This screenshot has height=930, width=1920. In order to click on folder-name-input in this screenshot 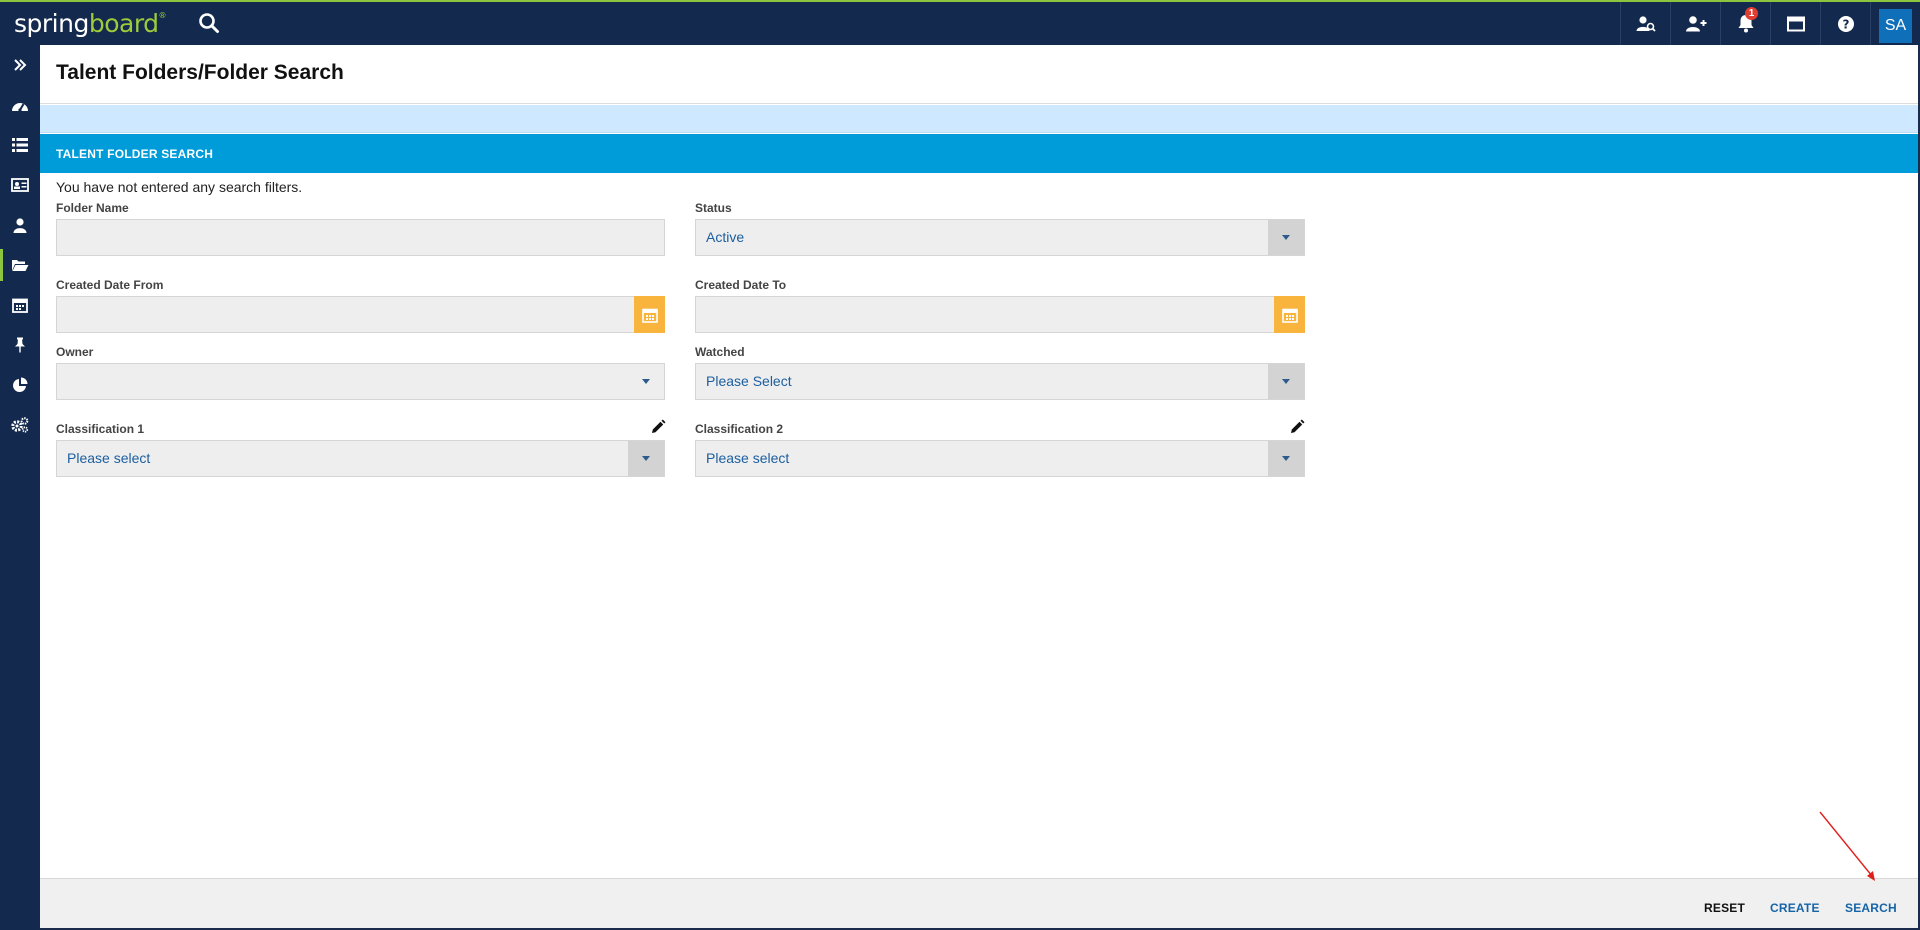, I will do `click(360, 237)`.